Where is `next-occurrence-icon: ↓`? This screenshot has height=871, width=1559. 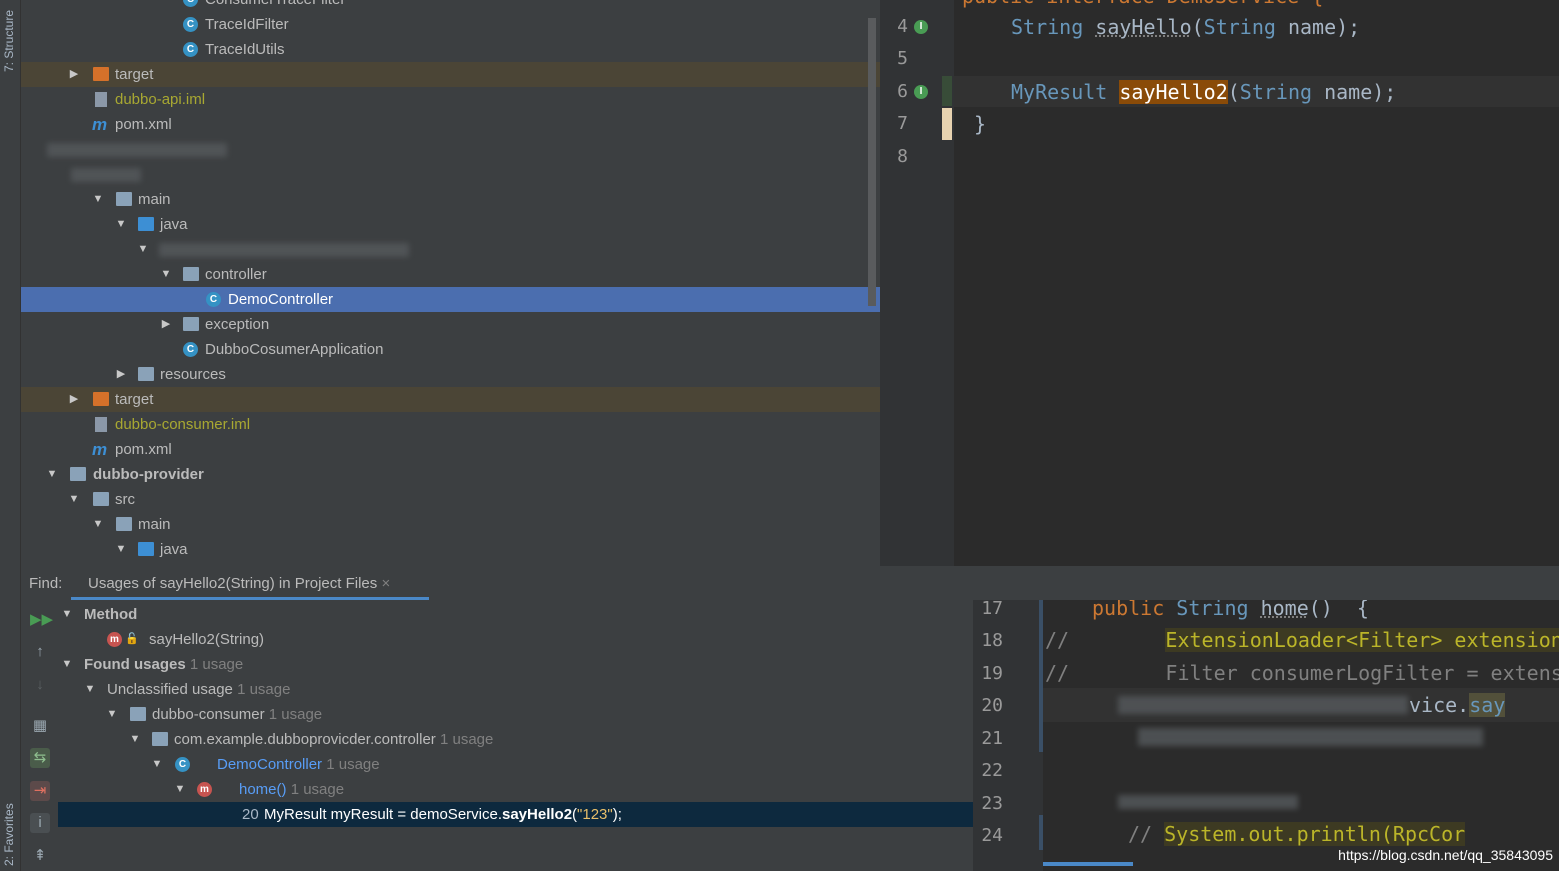 next-occurrence-icon: ↓ is located at coordinates (40, 685).